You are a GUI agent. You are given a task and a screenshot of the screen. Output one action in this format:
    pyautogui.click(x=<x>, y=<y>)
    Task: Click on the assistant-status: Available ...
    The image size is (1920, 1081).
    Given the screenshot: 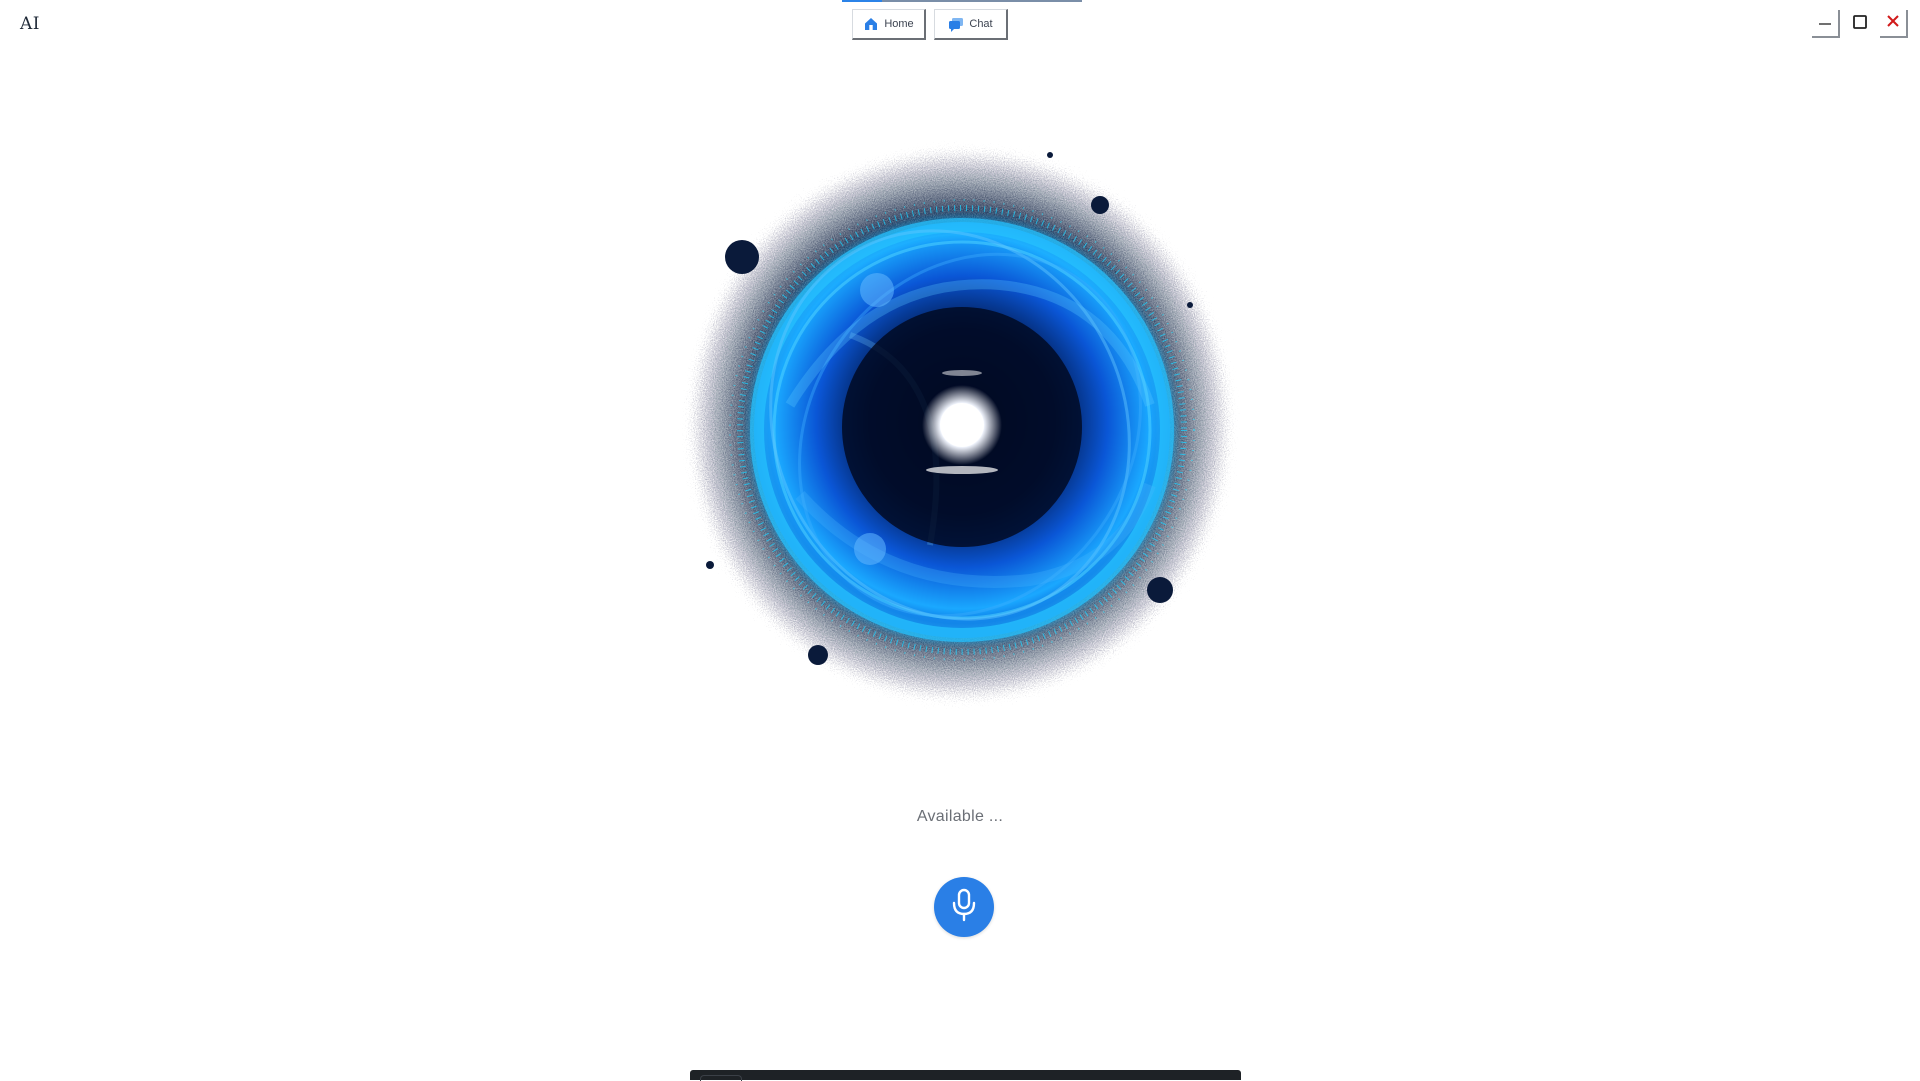 What is the action you would take?
    pyautogui.click(x=960, y=816)
    